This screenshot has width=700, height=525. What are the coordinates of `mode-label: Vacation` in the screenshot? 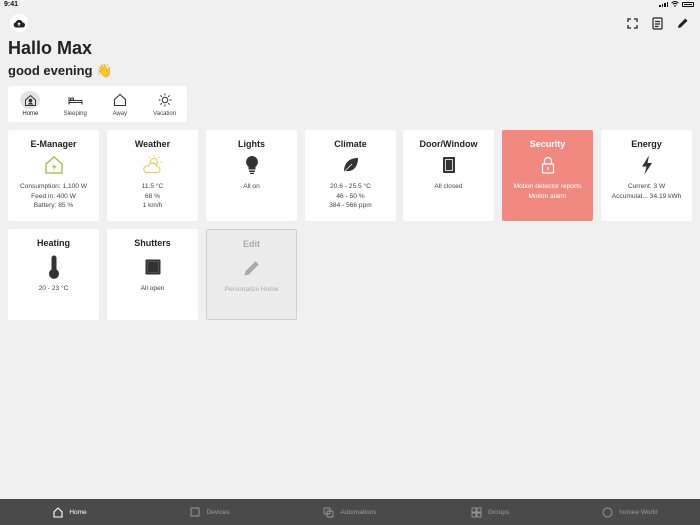 It's located at (165, 114).